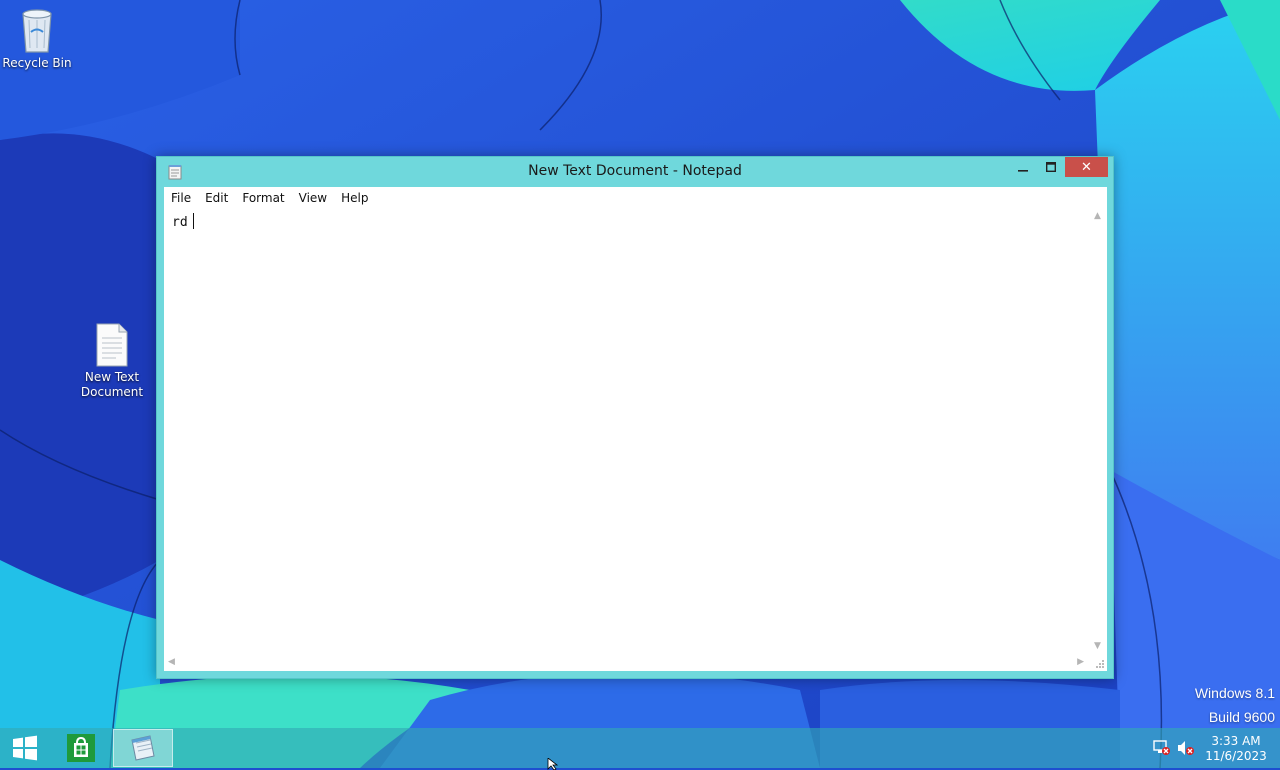 This screenshot has width=1280, height=770. I want to click on menu-file: File, so click(181, 198).